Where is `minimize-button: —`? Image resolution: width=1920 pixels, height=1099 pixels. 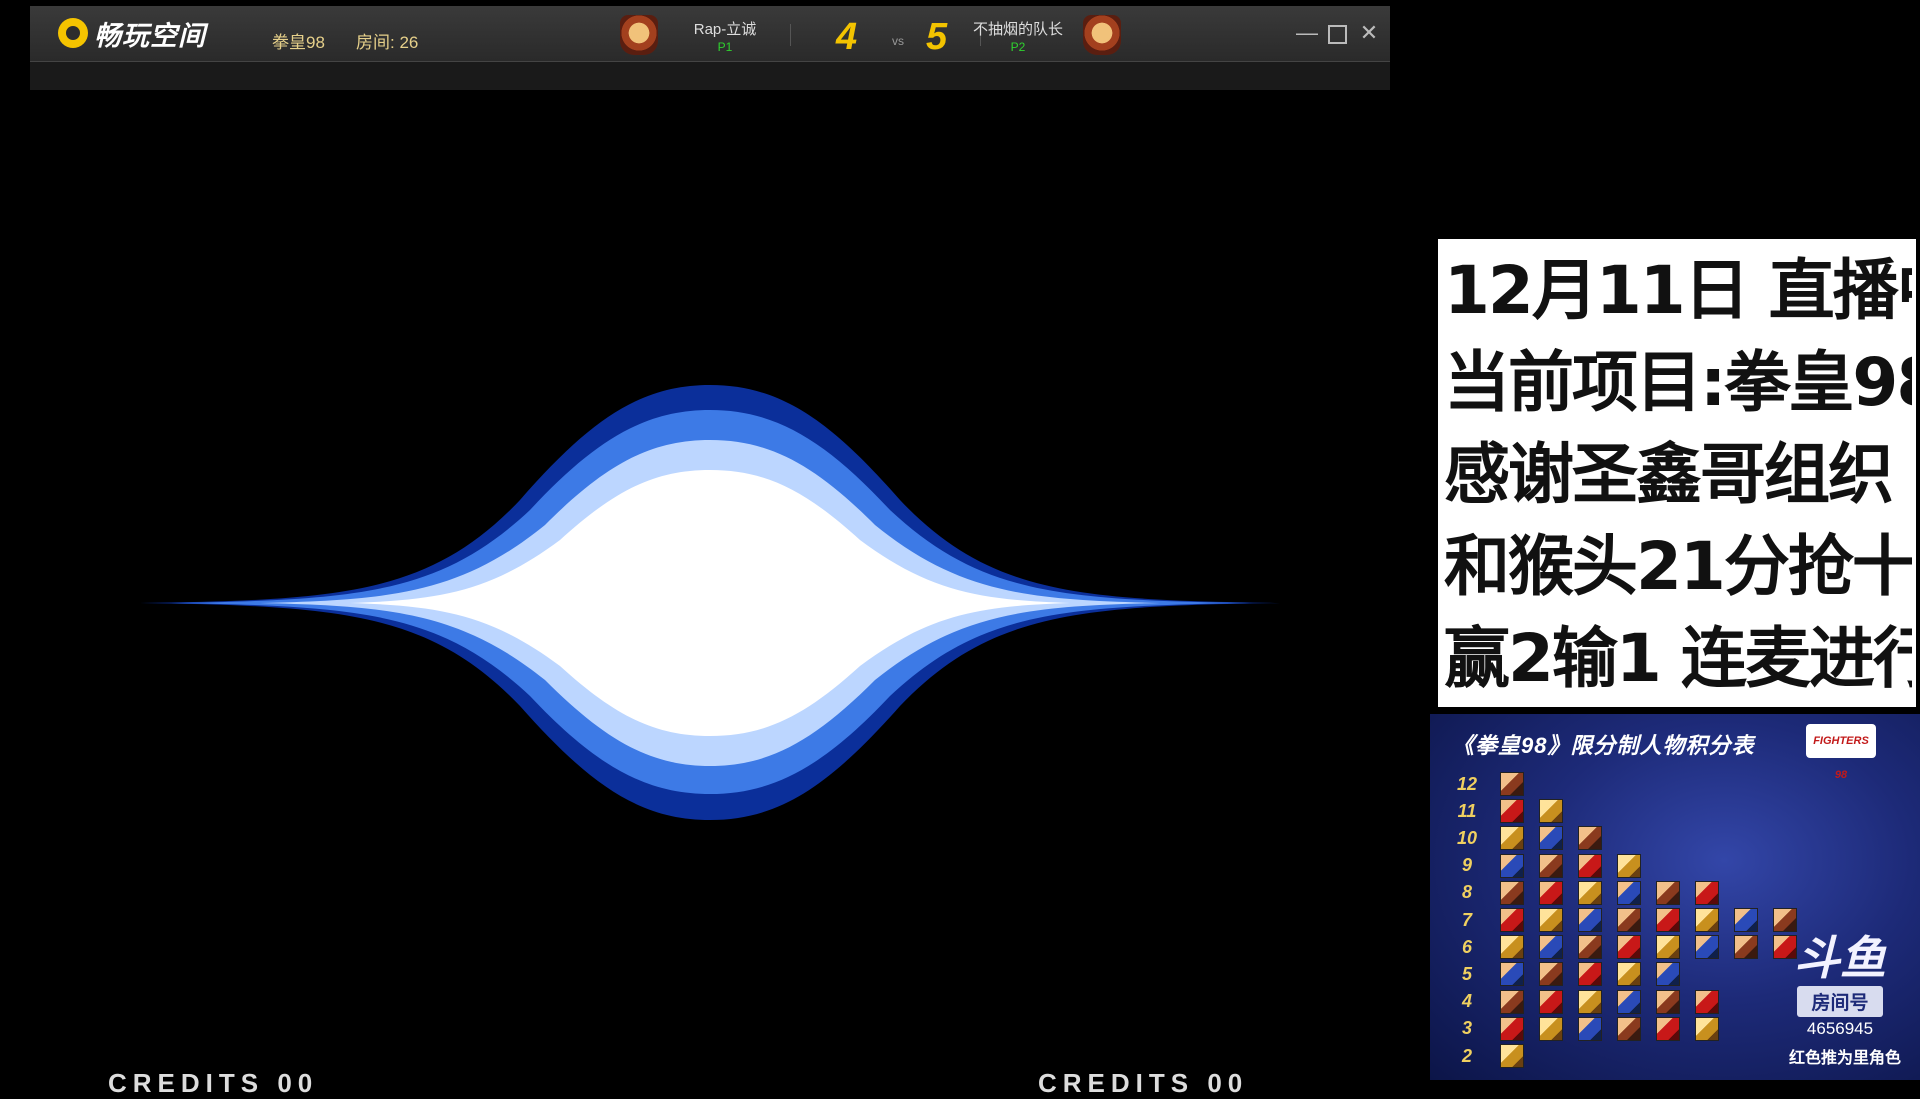
minimize-button: — is located at coordinates (1307, 33).